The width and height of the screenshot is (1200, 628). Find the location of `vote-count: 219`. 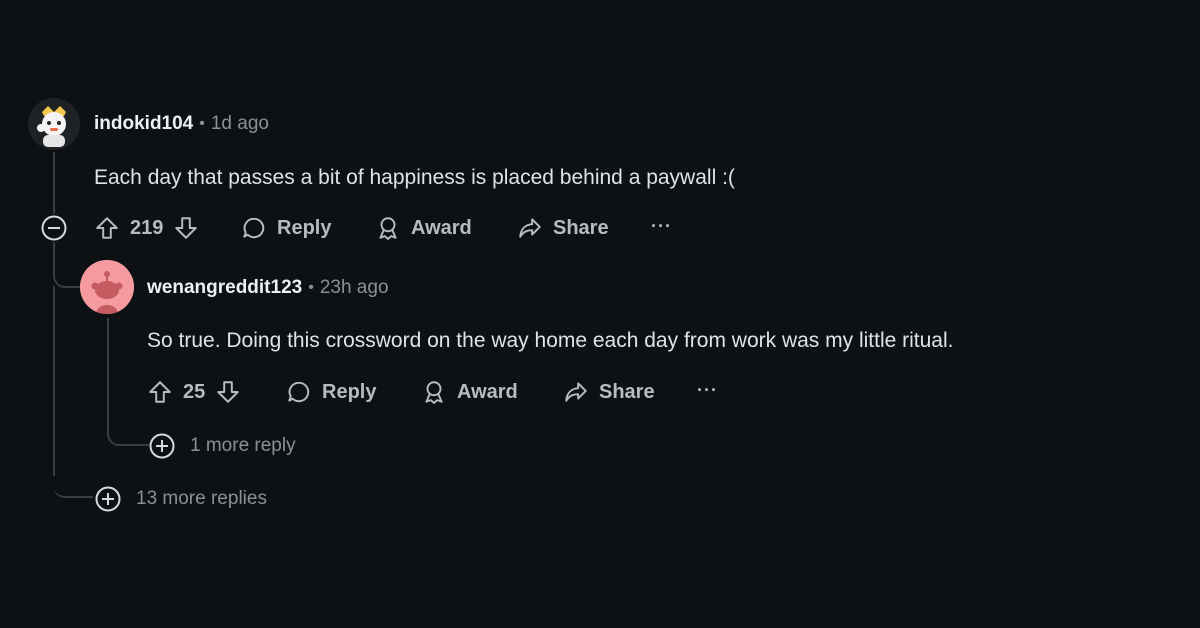

vote-count: 219 is located at coordinates (147, 227).